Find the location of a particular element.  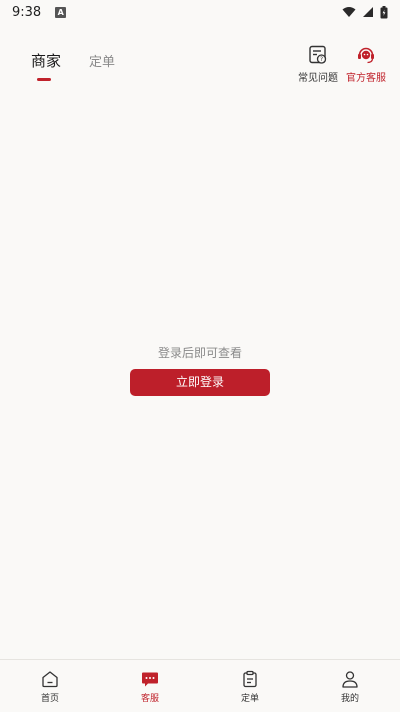

status-right is located at coordinates (365, 12).